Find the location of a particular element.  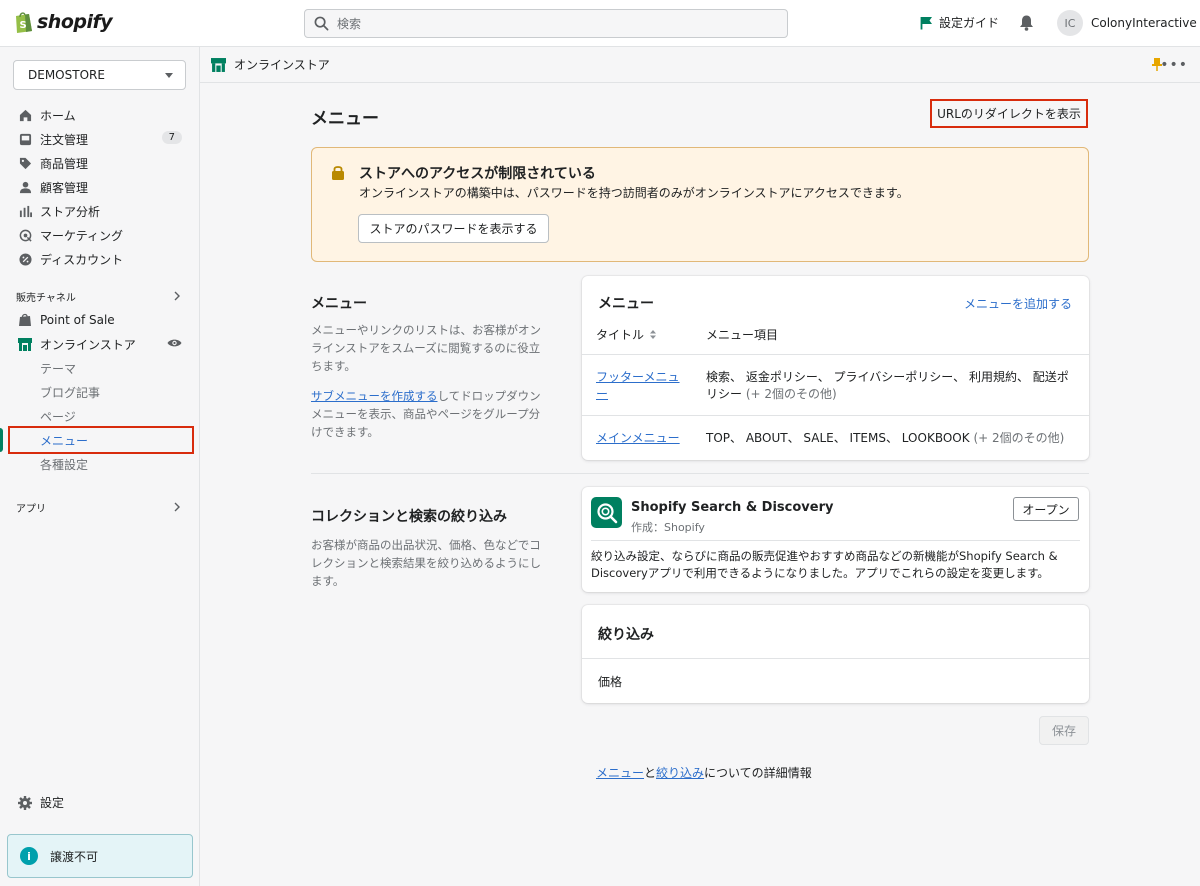

sidebar-item-label: マーケティング is located at coordinates (82, 235).